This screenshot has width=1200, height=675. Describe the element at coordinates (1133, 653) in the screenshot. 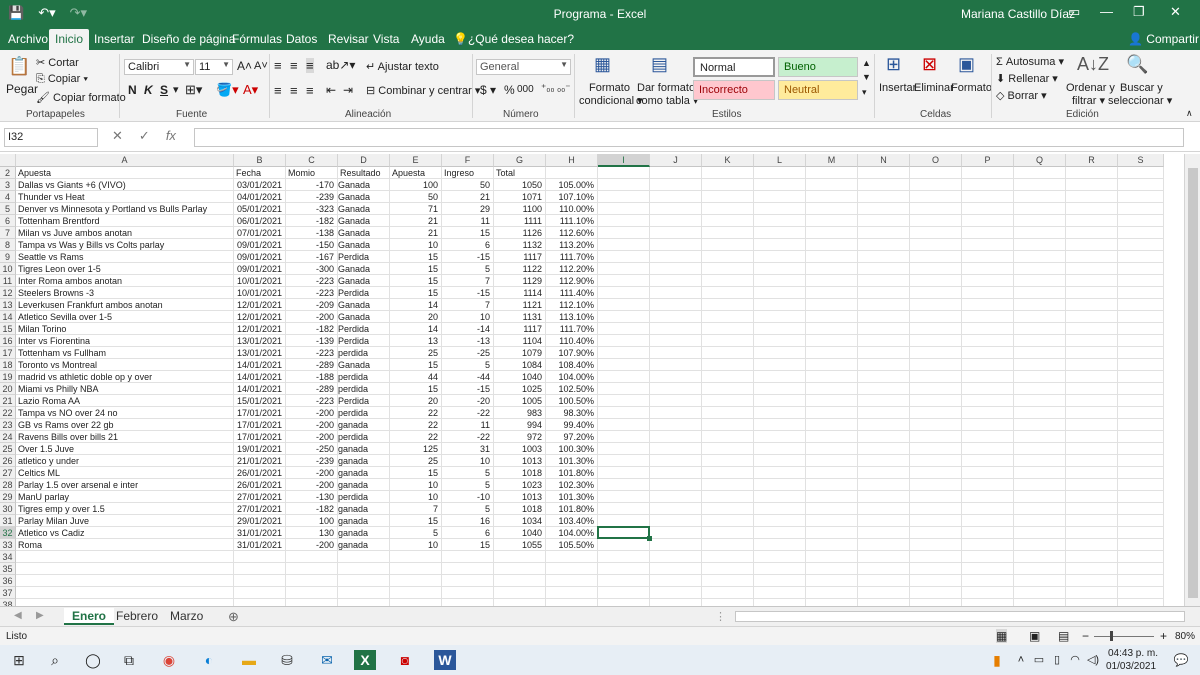

I see `clock-time: 04:43 p. m.` at that location.